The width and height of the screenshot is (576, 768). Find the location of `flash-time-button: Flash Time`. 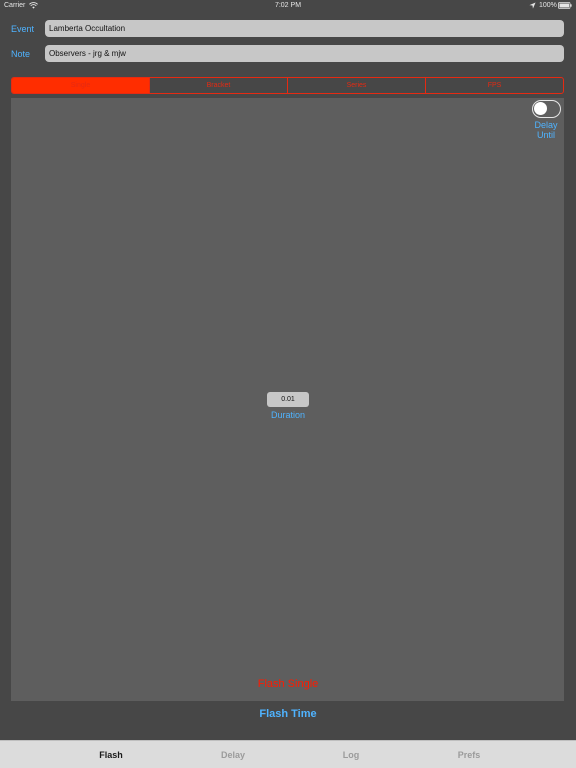

flash-time-button: Flash Time is located at coordinates (288, 714).